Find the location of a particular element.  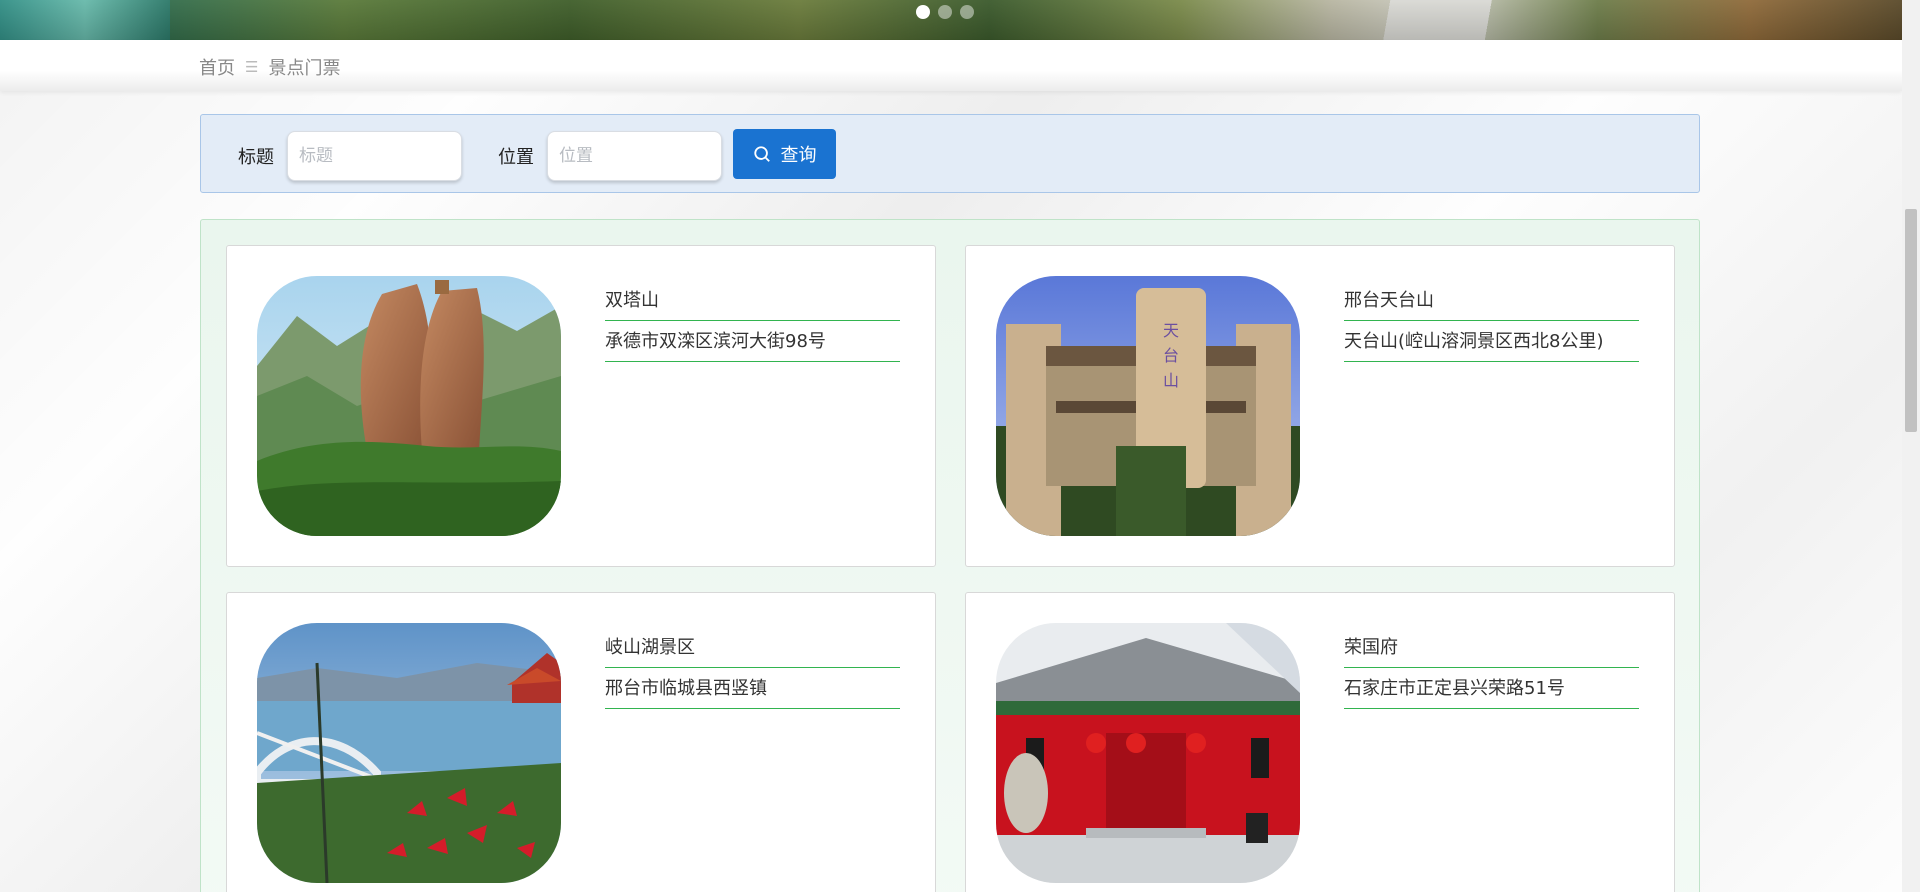

spot-title: 邢台天台山 is located at coordinates (1491, 303).